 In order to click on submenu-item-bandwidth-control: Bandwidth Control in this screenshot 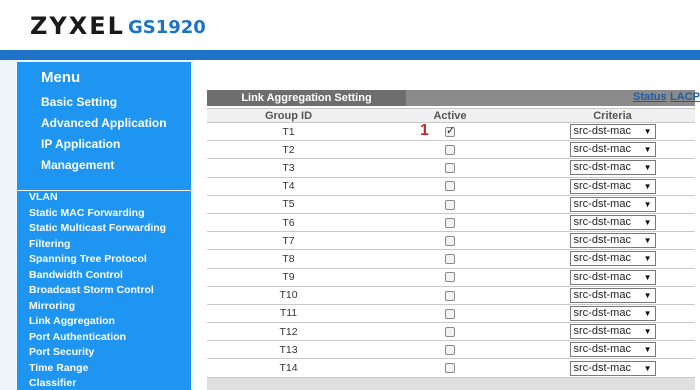, I will do `click(76, 275)`.